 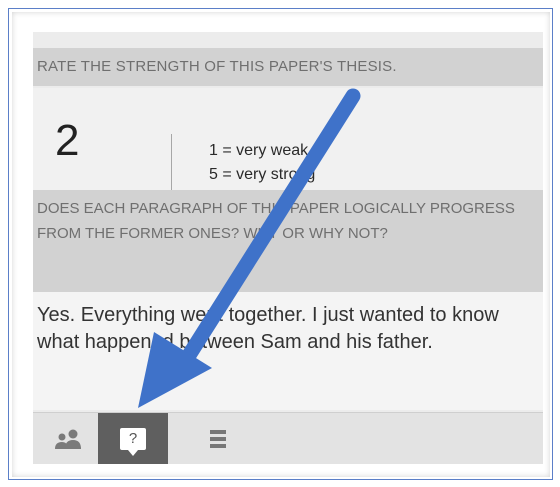 I want to click on help-icon: ?, so click(x=133, y=442).